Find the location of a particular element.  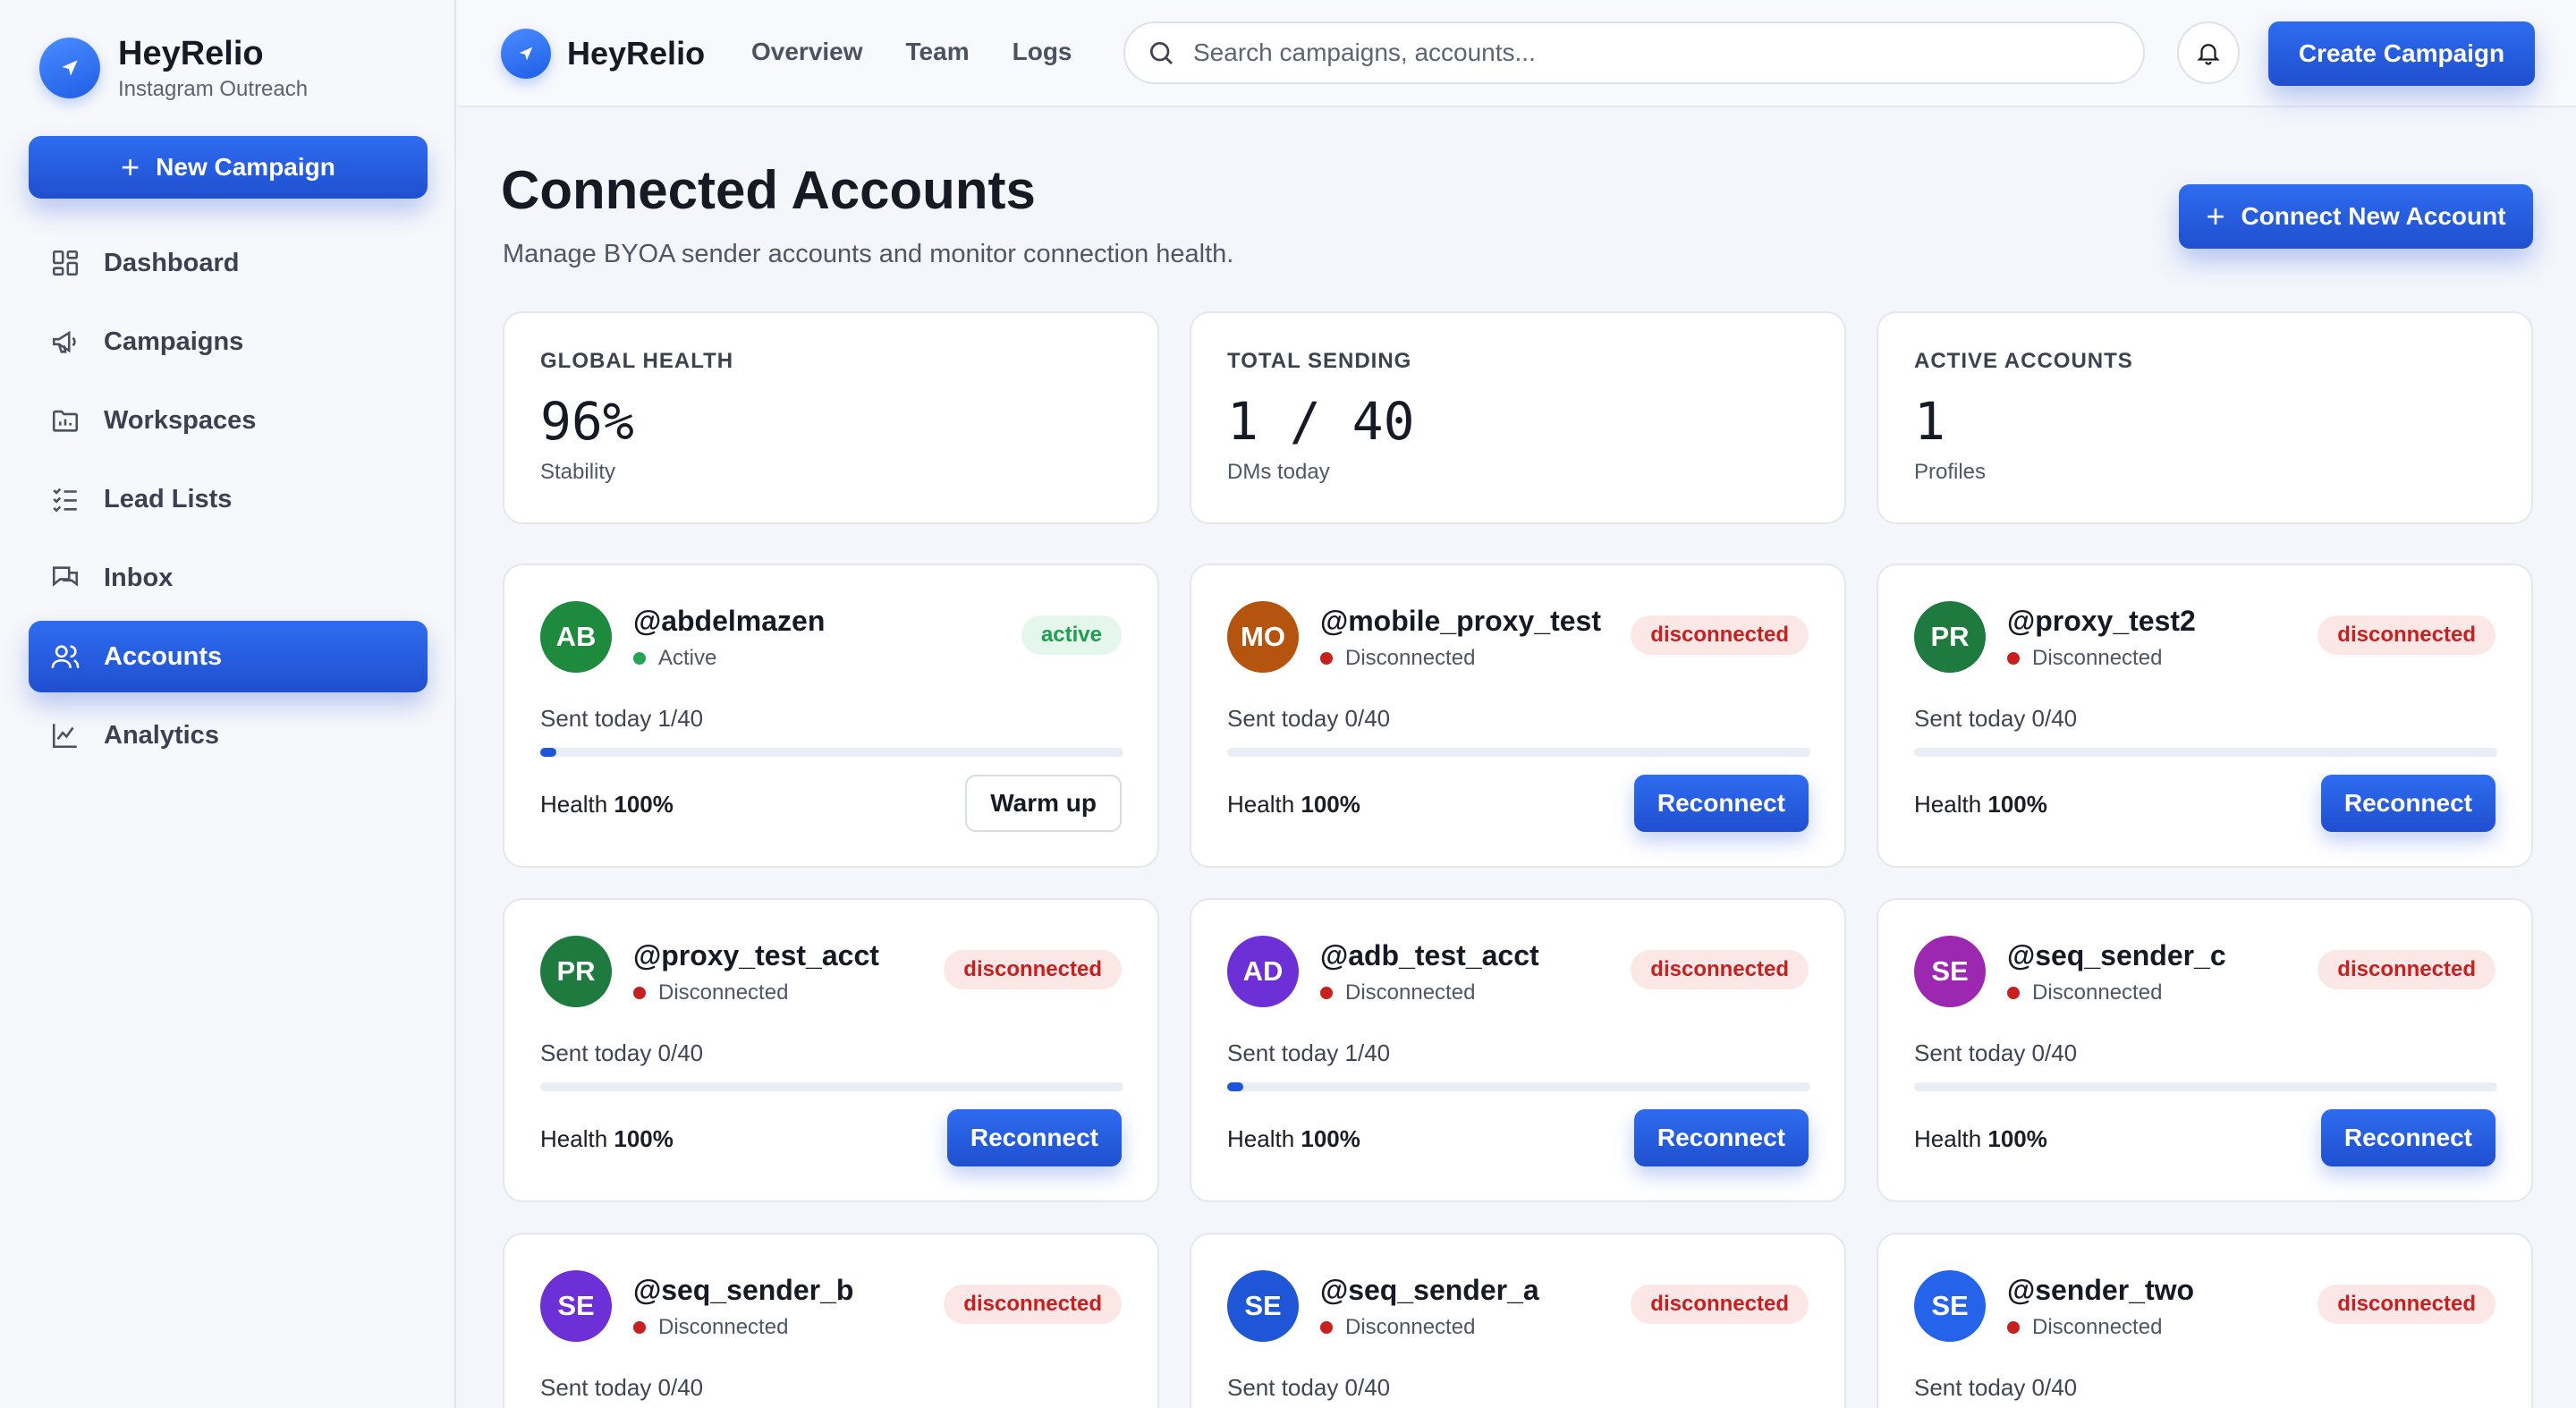

sidebar-item-label: Accounts is located at coordinates (163, 656).